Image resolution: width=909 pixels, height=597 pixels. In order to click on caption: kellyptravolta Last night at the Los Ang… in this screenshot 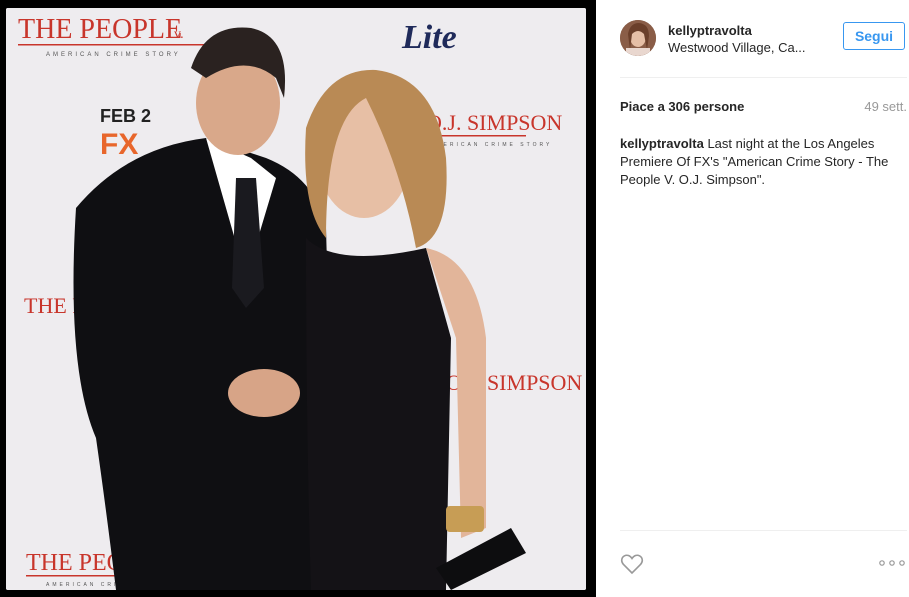, I will do `click(764, 162)`.